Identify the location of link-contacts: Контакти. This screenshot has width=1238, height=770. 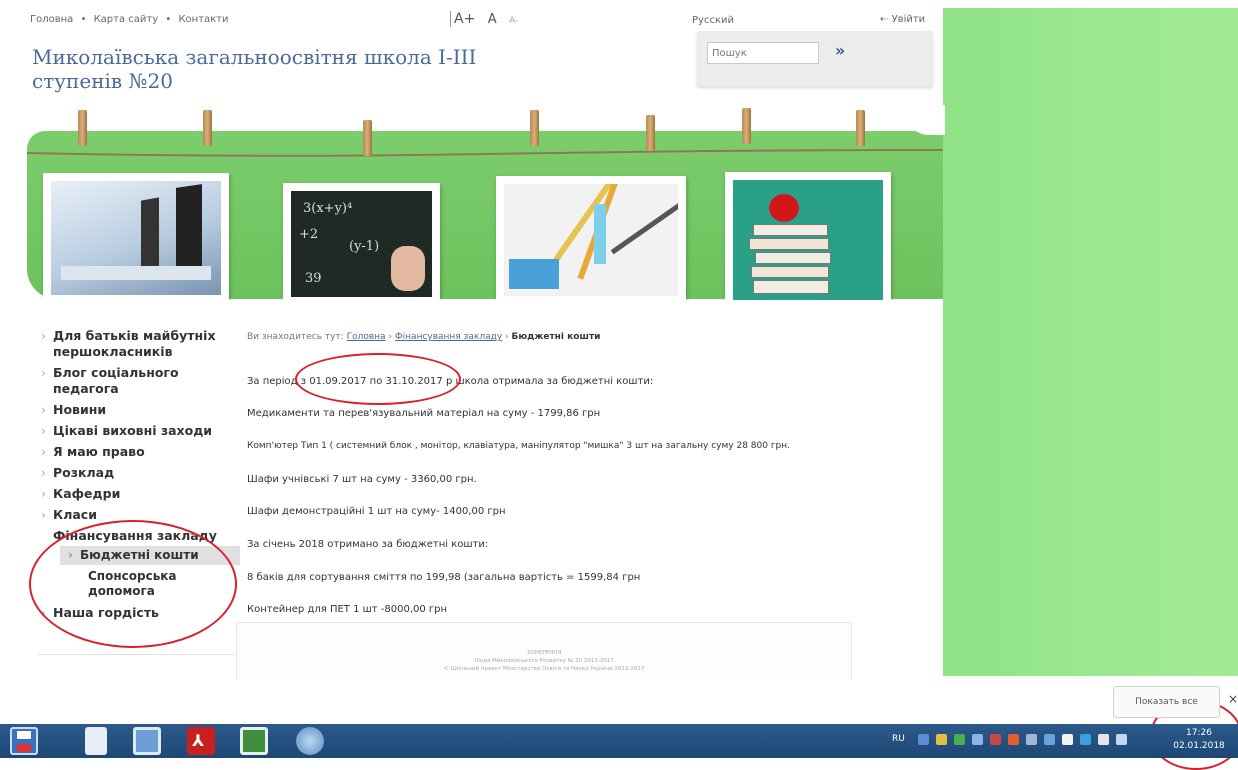
(203, 19).